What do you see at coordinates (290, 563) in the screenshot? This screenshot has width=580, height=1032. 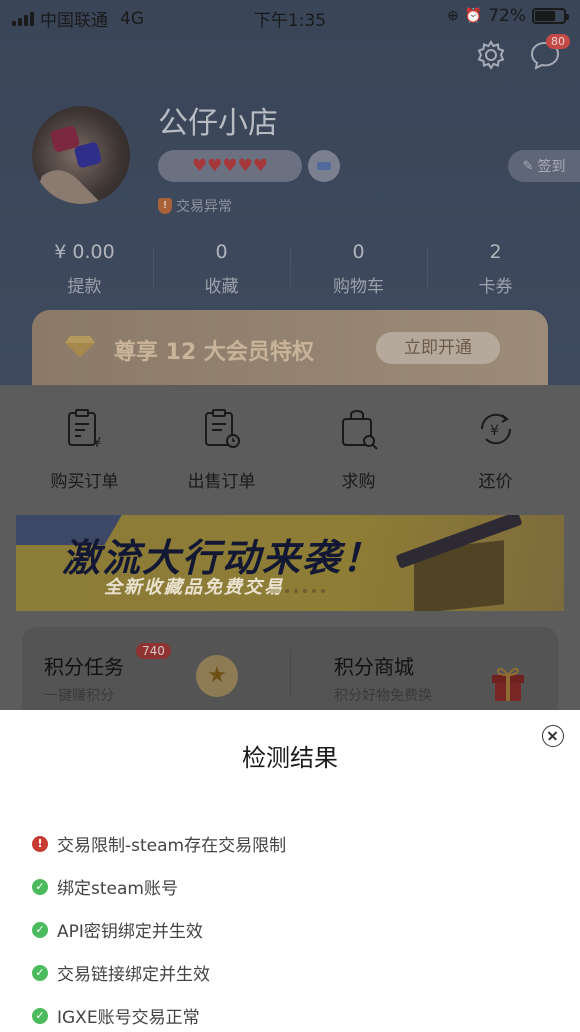 I see `promo-banner: 激流大行动来袭！ 全新收藏品免费交易` at bounding box center [290, 563].